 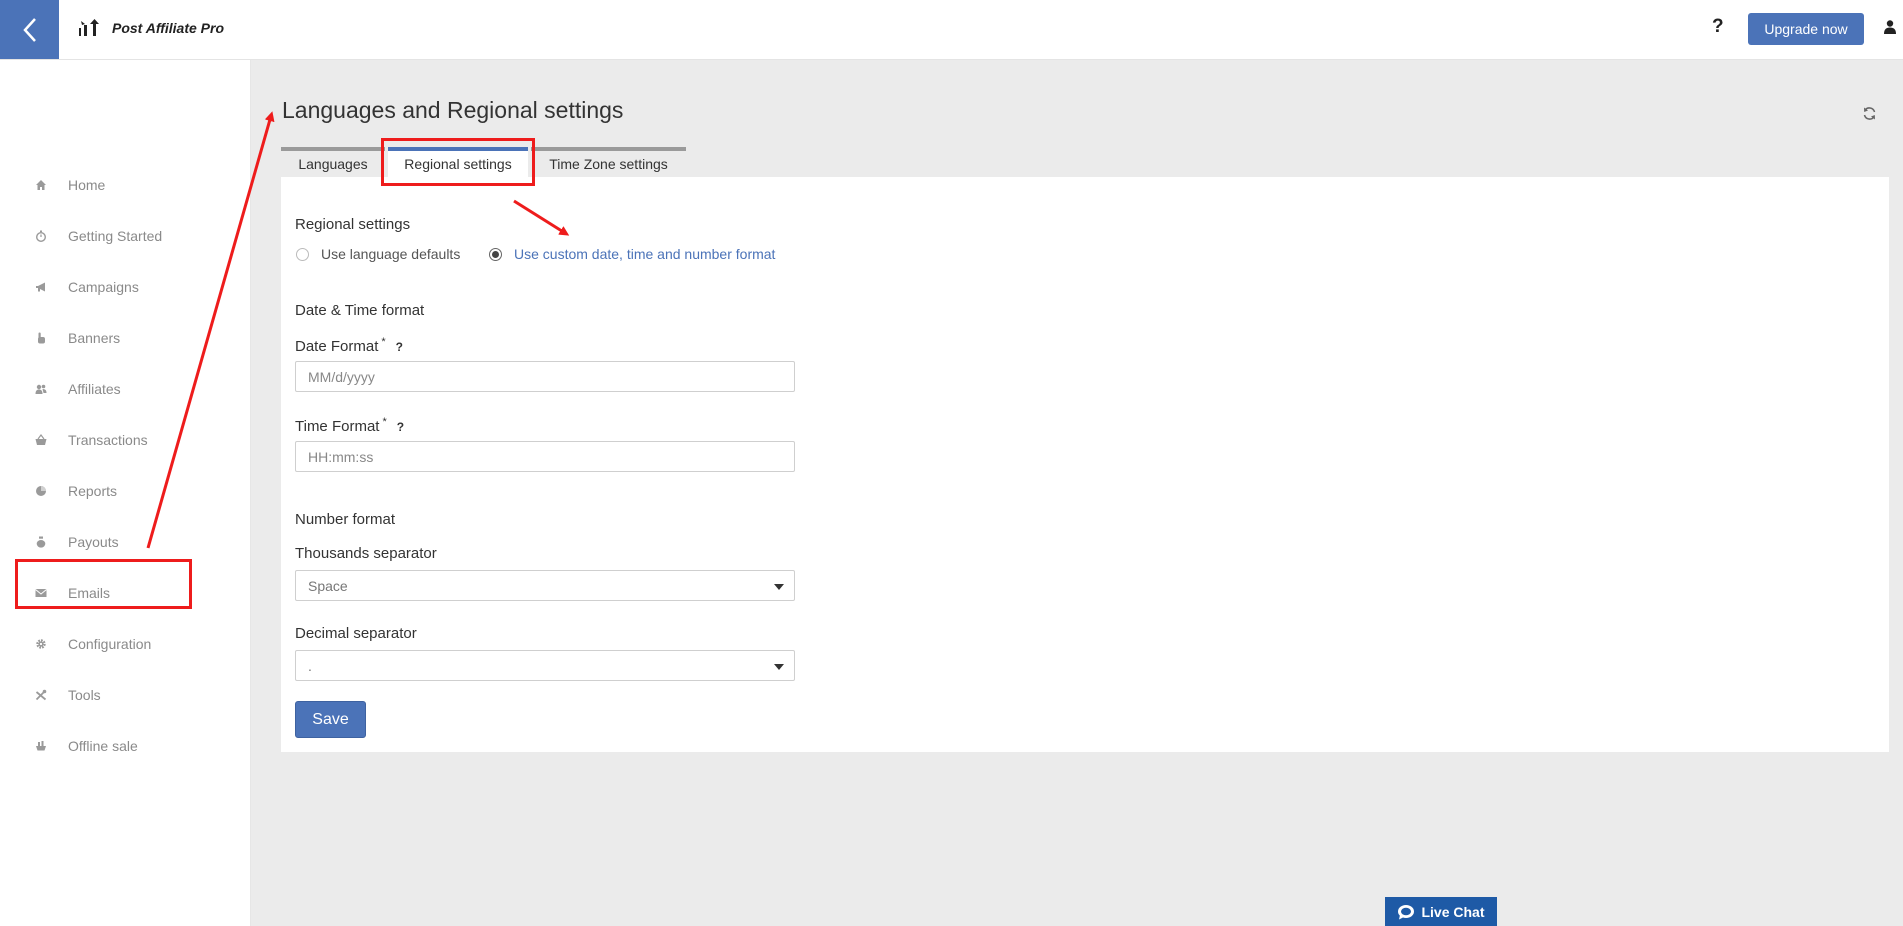 What do you see at coordinates (400, 427) in the screenshot?
I see `time-format-help-icon: ?` at bounding box center [400, 427].